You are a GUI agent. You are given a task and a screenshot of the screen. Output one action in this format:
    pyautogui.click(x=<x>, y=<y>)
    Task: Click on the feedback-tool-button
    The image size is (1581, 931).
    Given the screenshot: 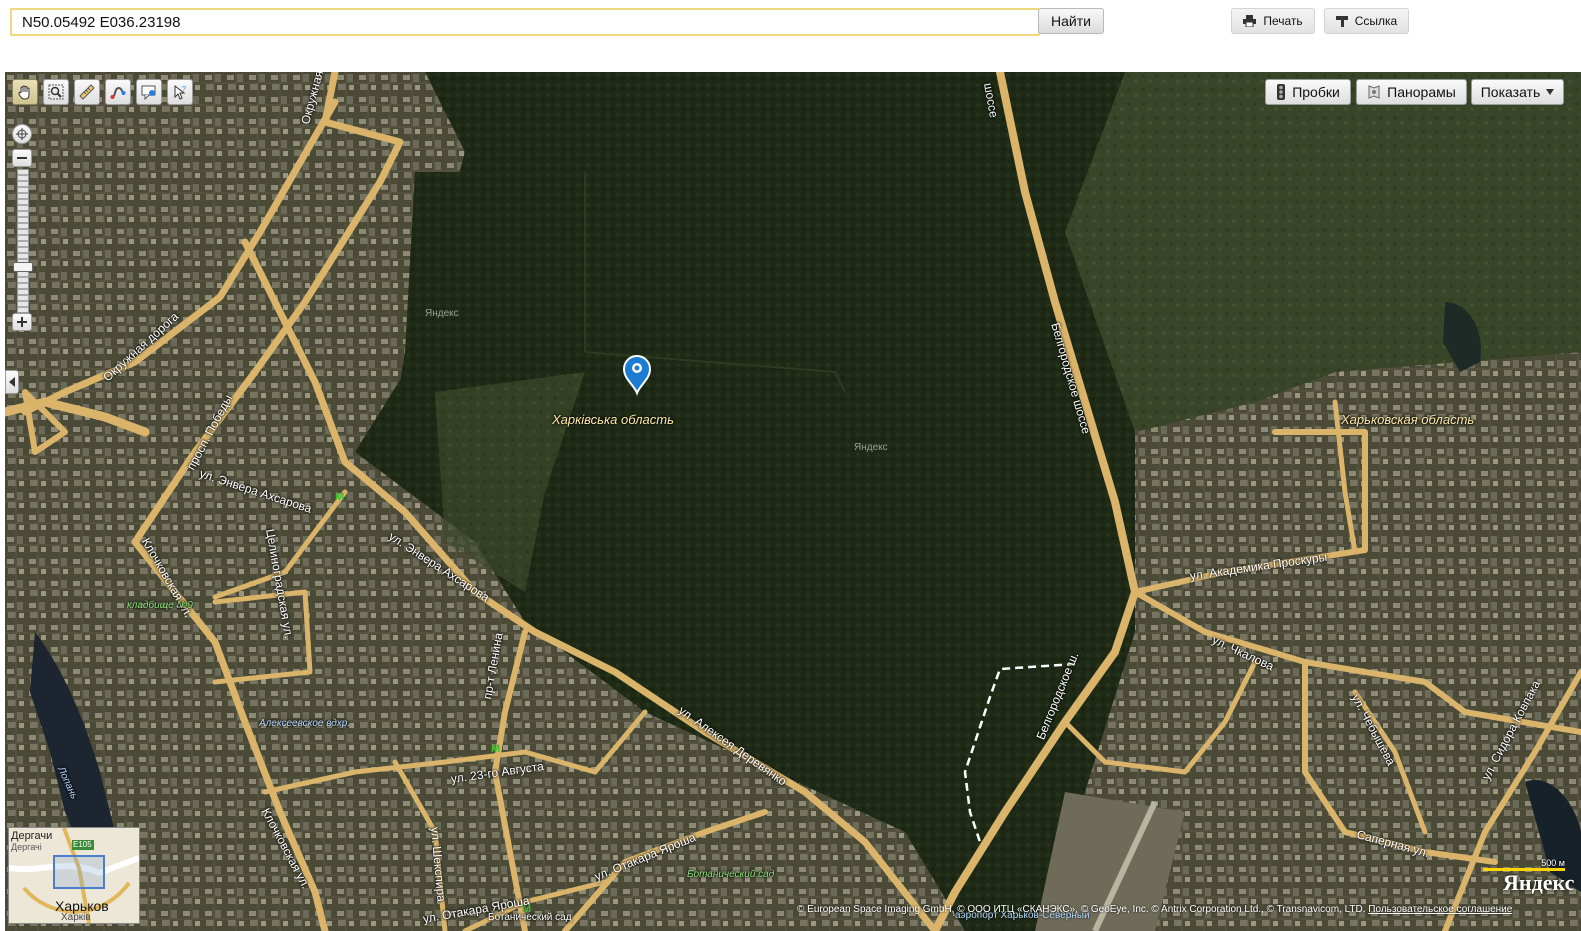 What is the action you would take?
    pyautogui.click(x=149, y=92)
    